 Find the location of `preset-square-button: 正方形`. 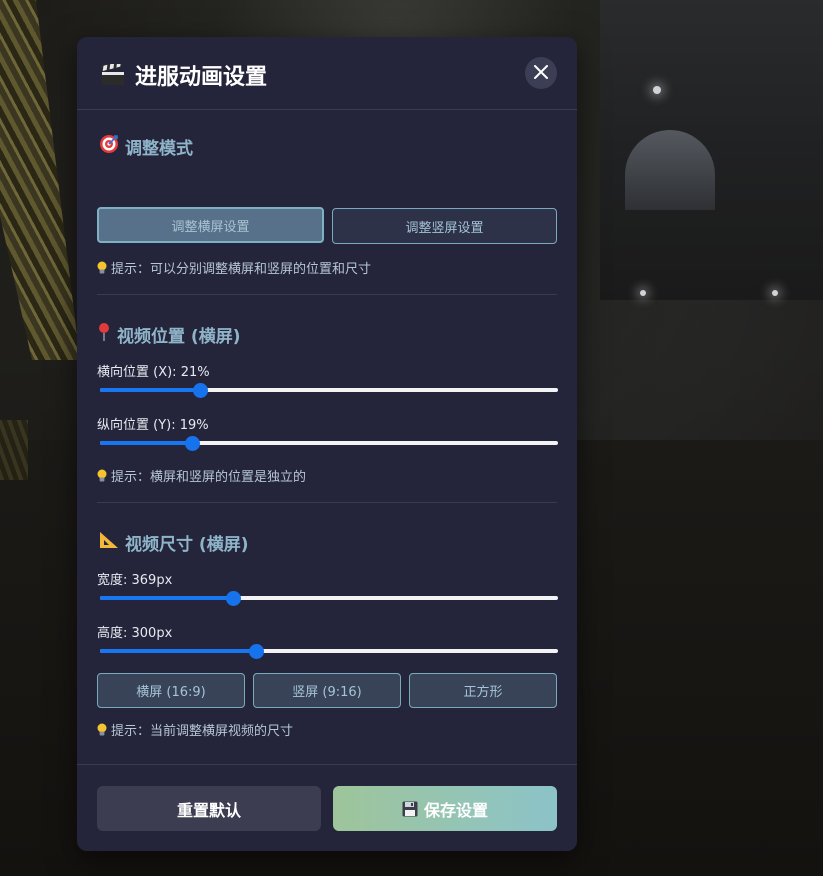

preset-square-button: 正方形 is located at coordinates (483, 690).